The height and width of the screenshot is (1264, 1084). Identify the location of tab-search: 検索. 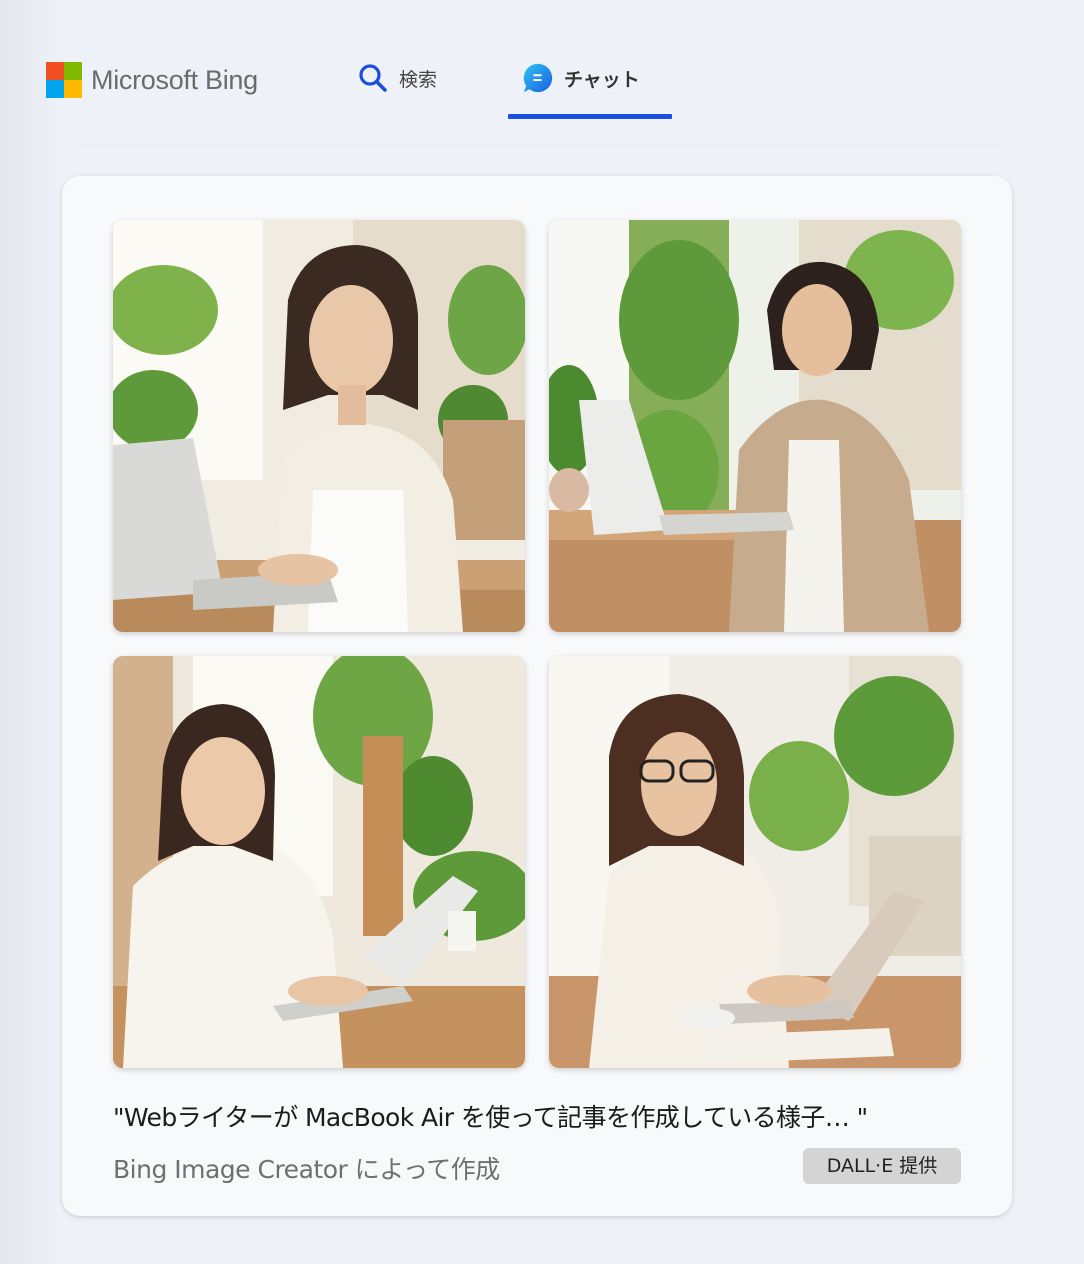
(397, 78).